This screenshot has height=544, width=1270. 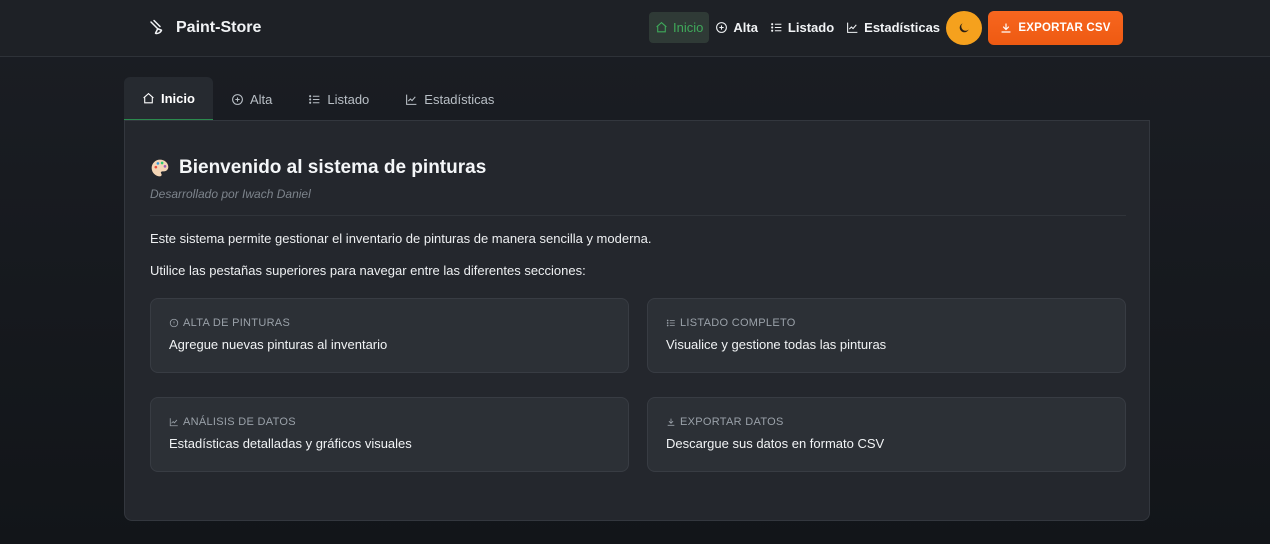 I want to click on card-label: ANÁLISIS DE DATOS, so click(x=389, y=422).